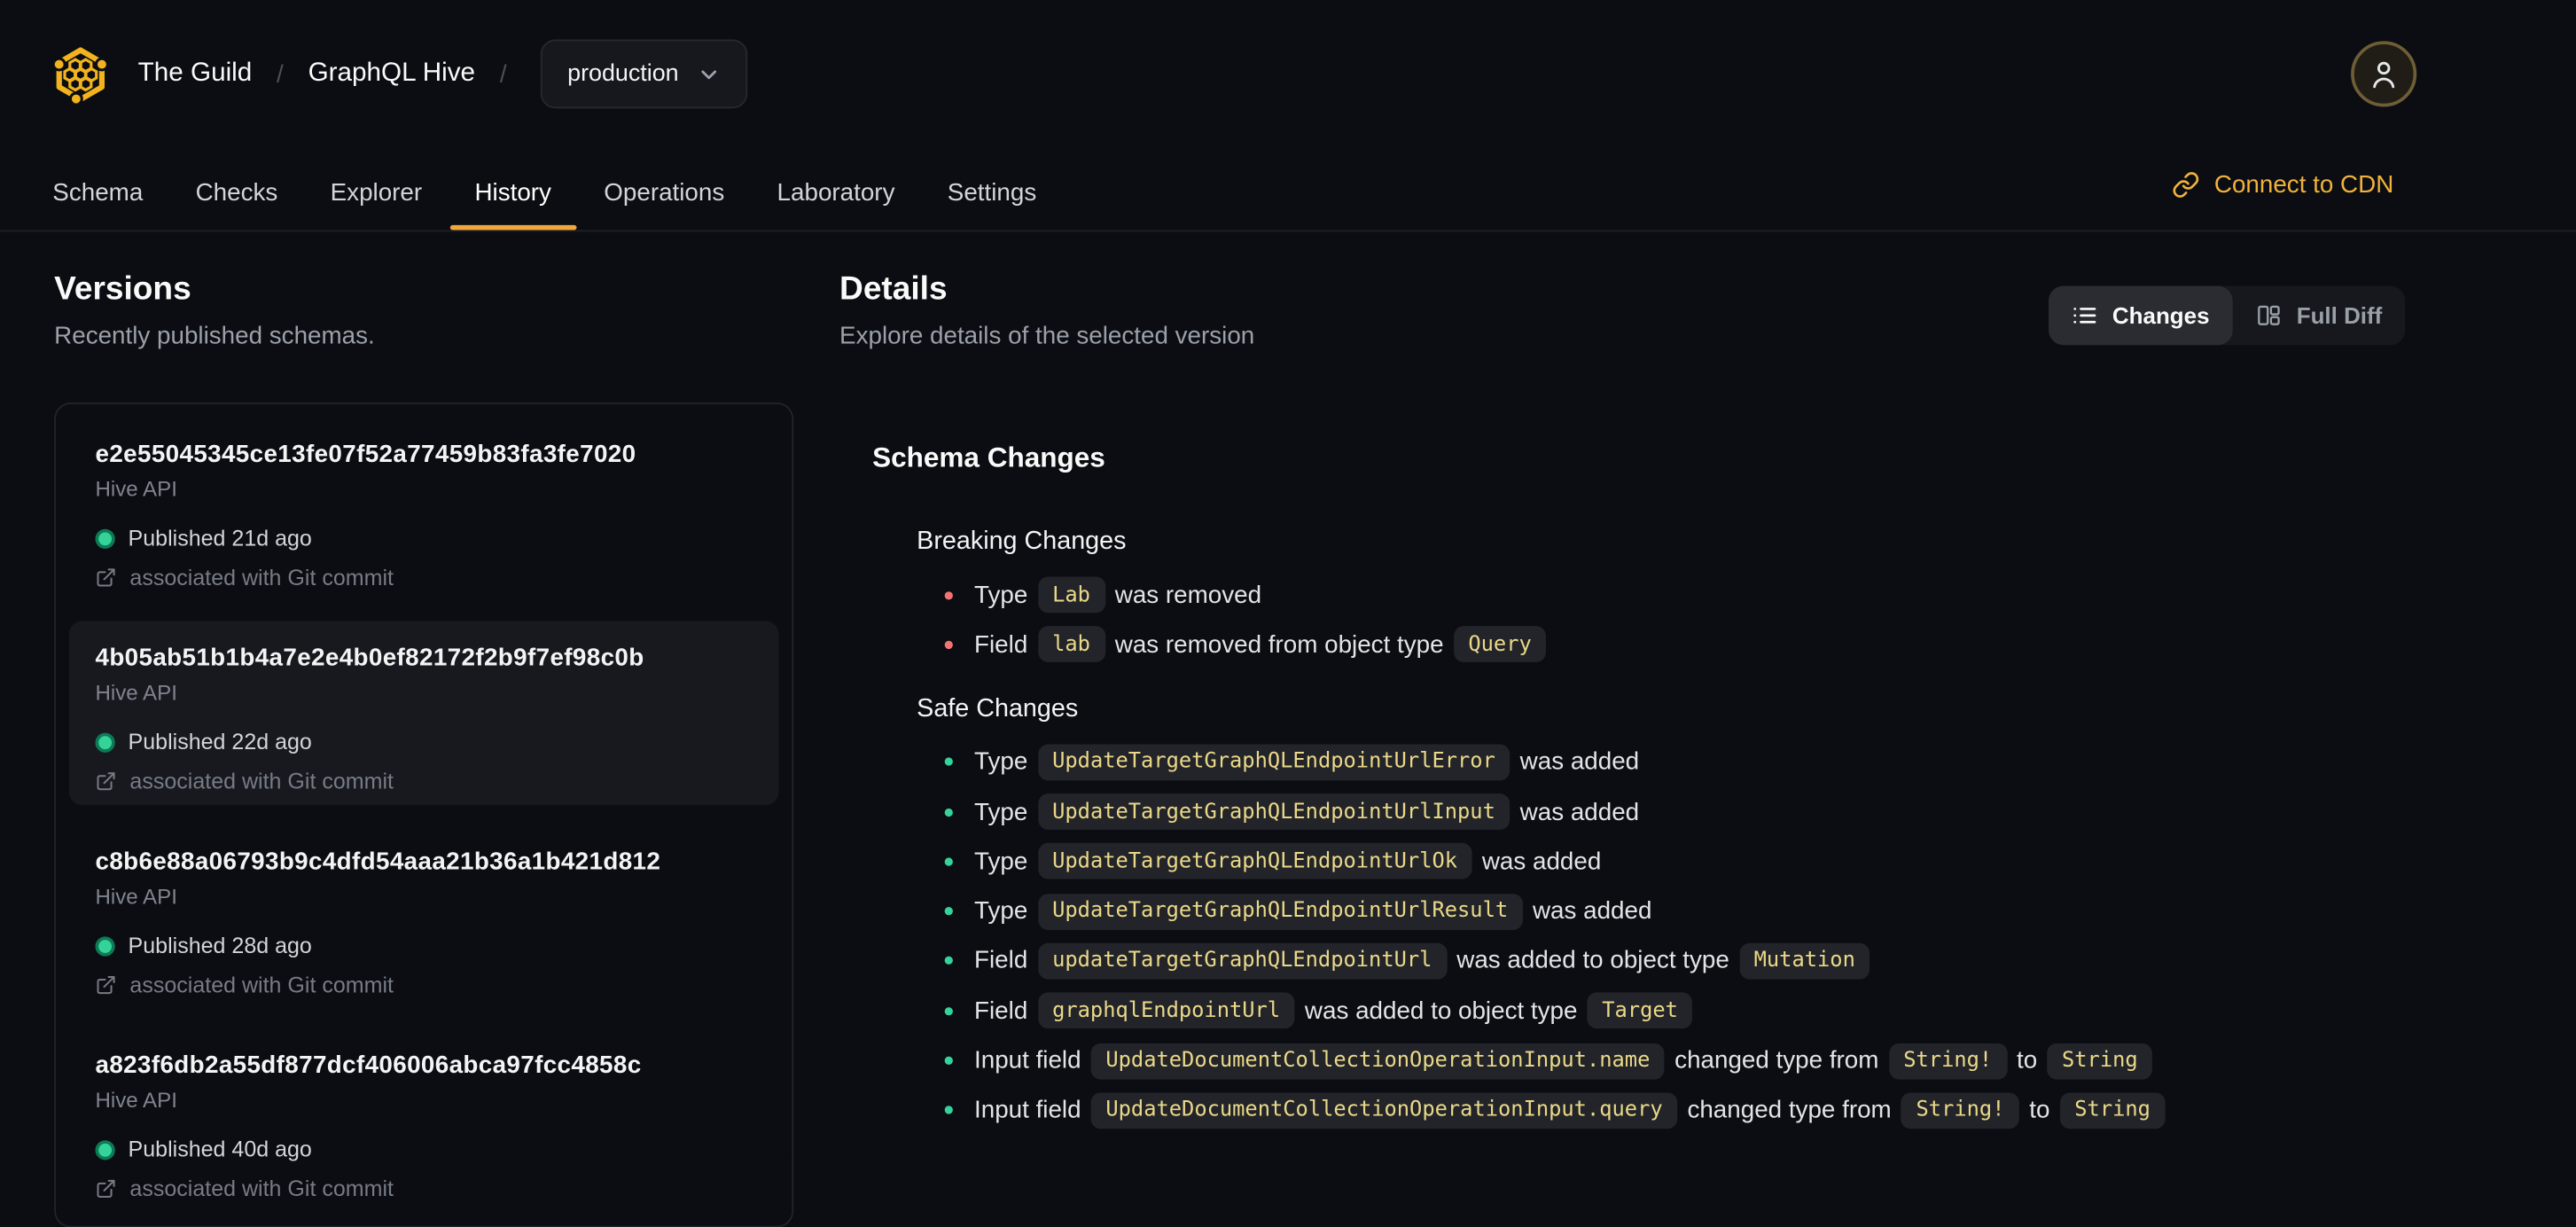 This screenshot has height=1227, width=2576. Describe the element at coordinates (1592, 961) in the screenshot. I see `change-text: was added to object type` at that location.